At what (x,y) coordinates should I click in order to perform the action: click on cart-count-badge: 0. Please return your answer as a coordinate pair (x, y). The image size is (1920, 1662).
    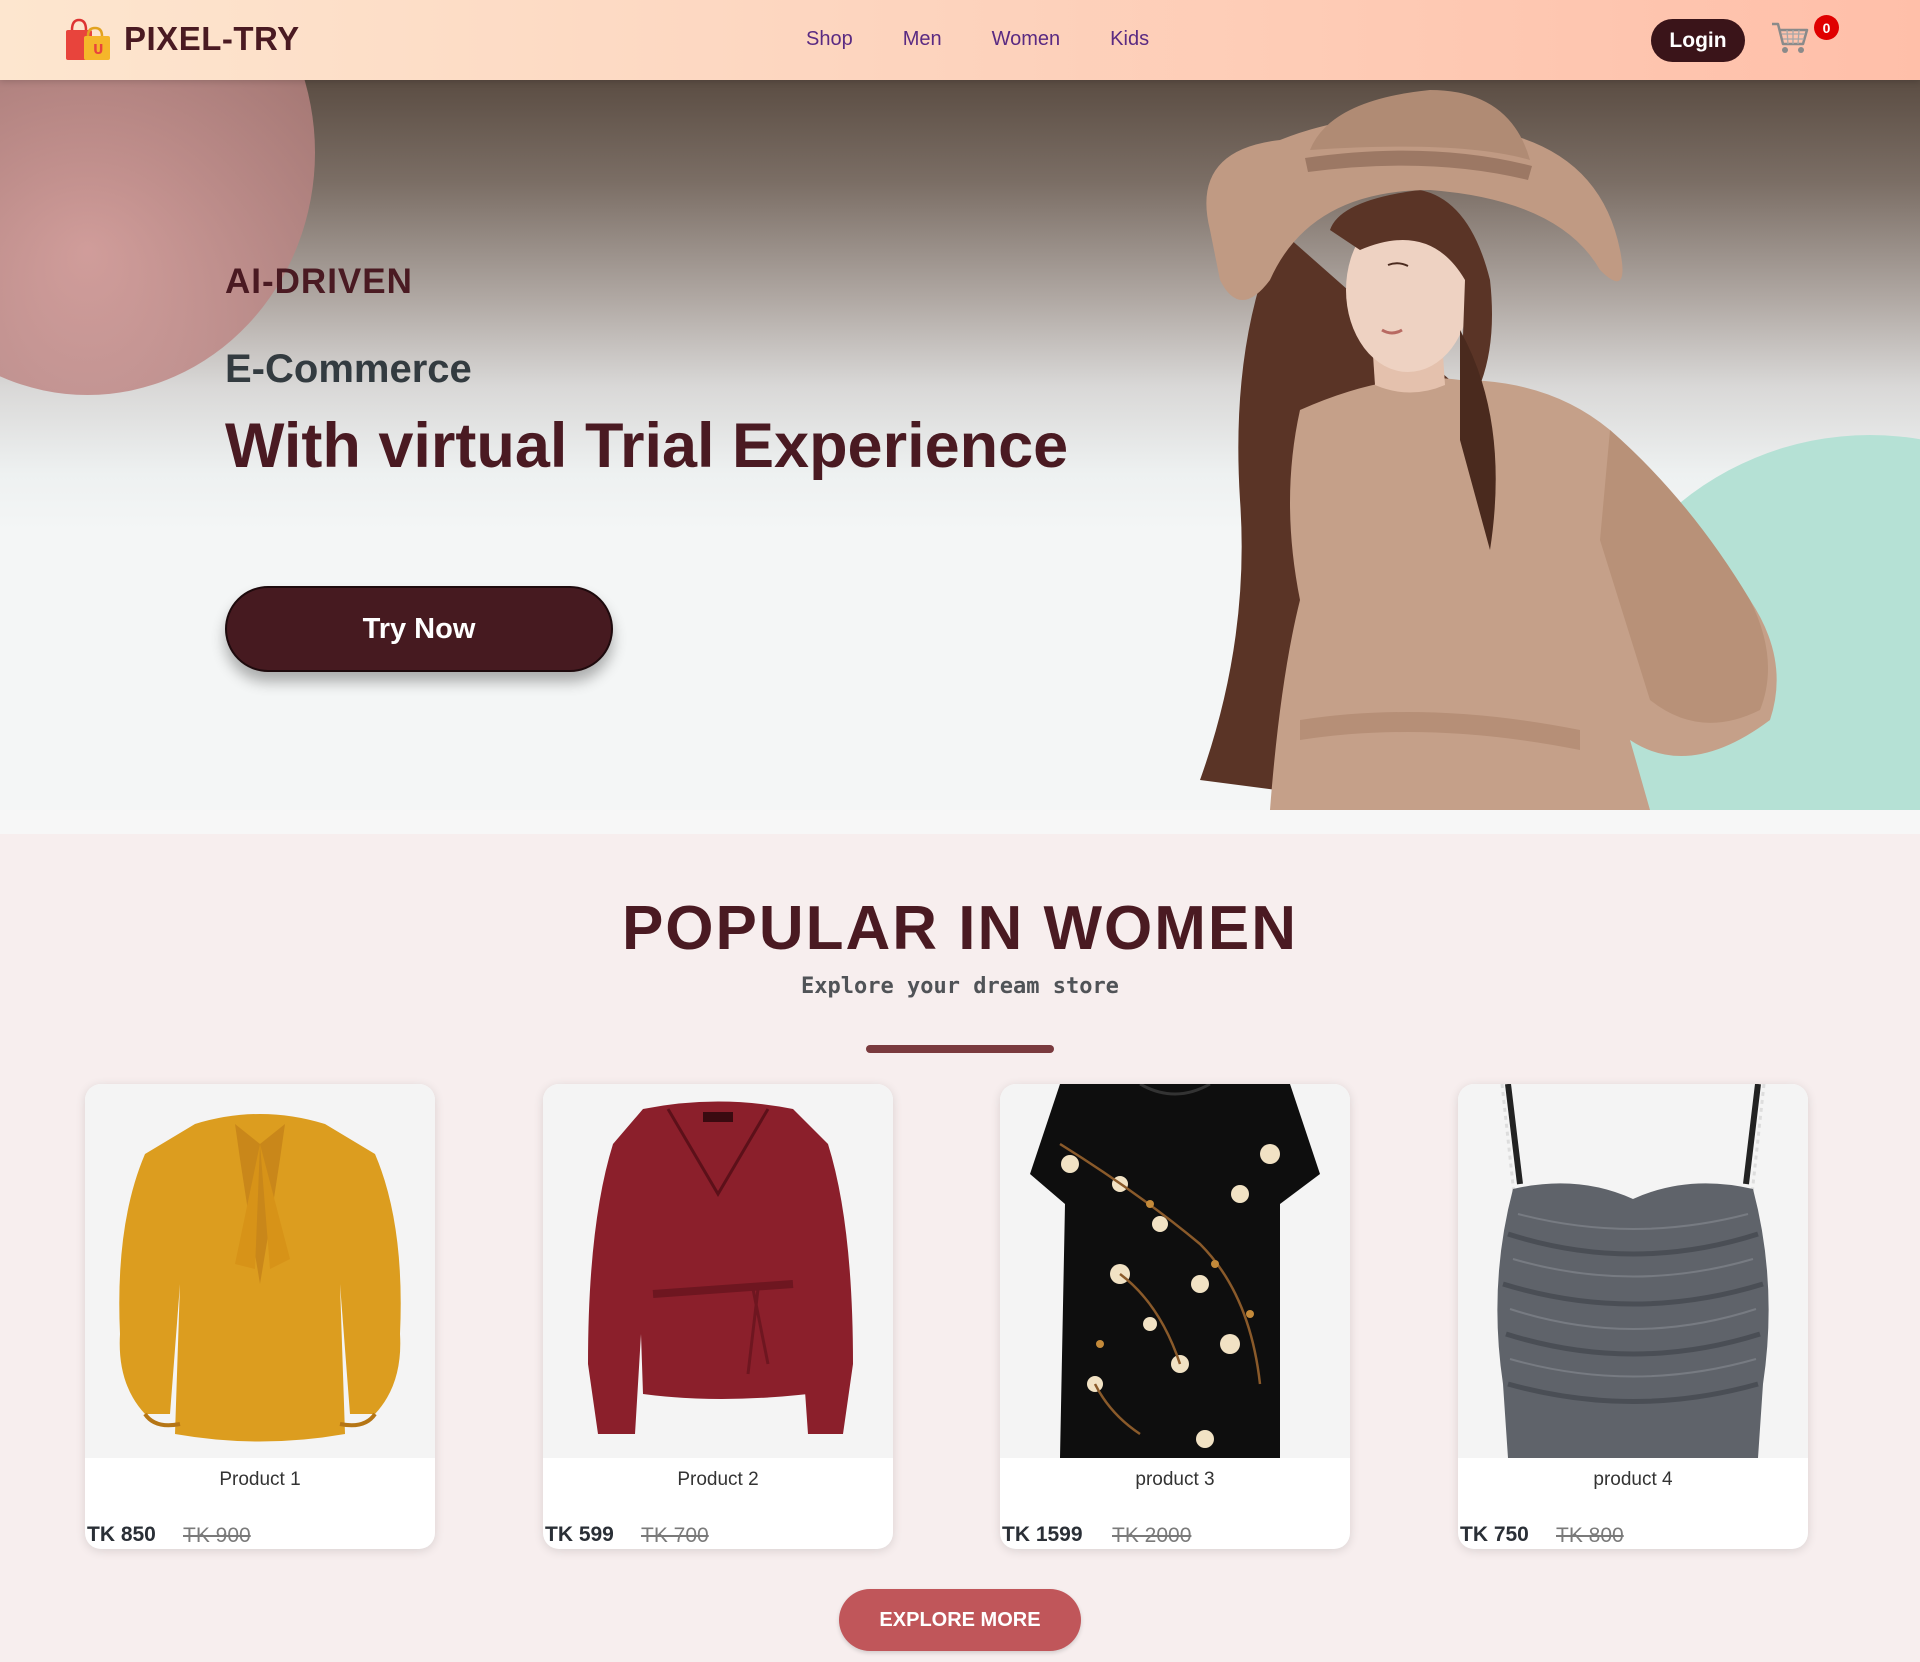
    Looking at the image, I should click on (1826, 27).